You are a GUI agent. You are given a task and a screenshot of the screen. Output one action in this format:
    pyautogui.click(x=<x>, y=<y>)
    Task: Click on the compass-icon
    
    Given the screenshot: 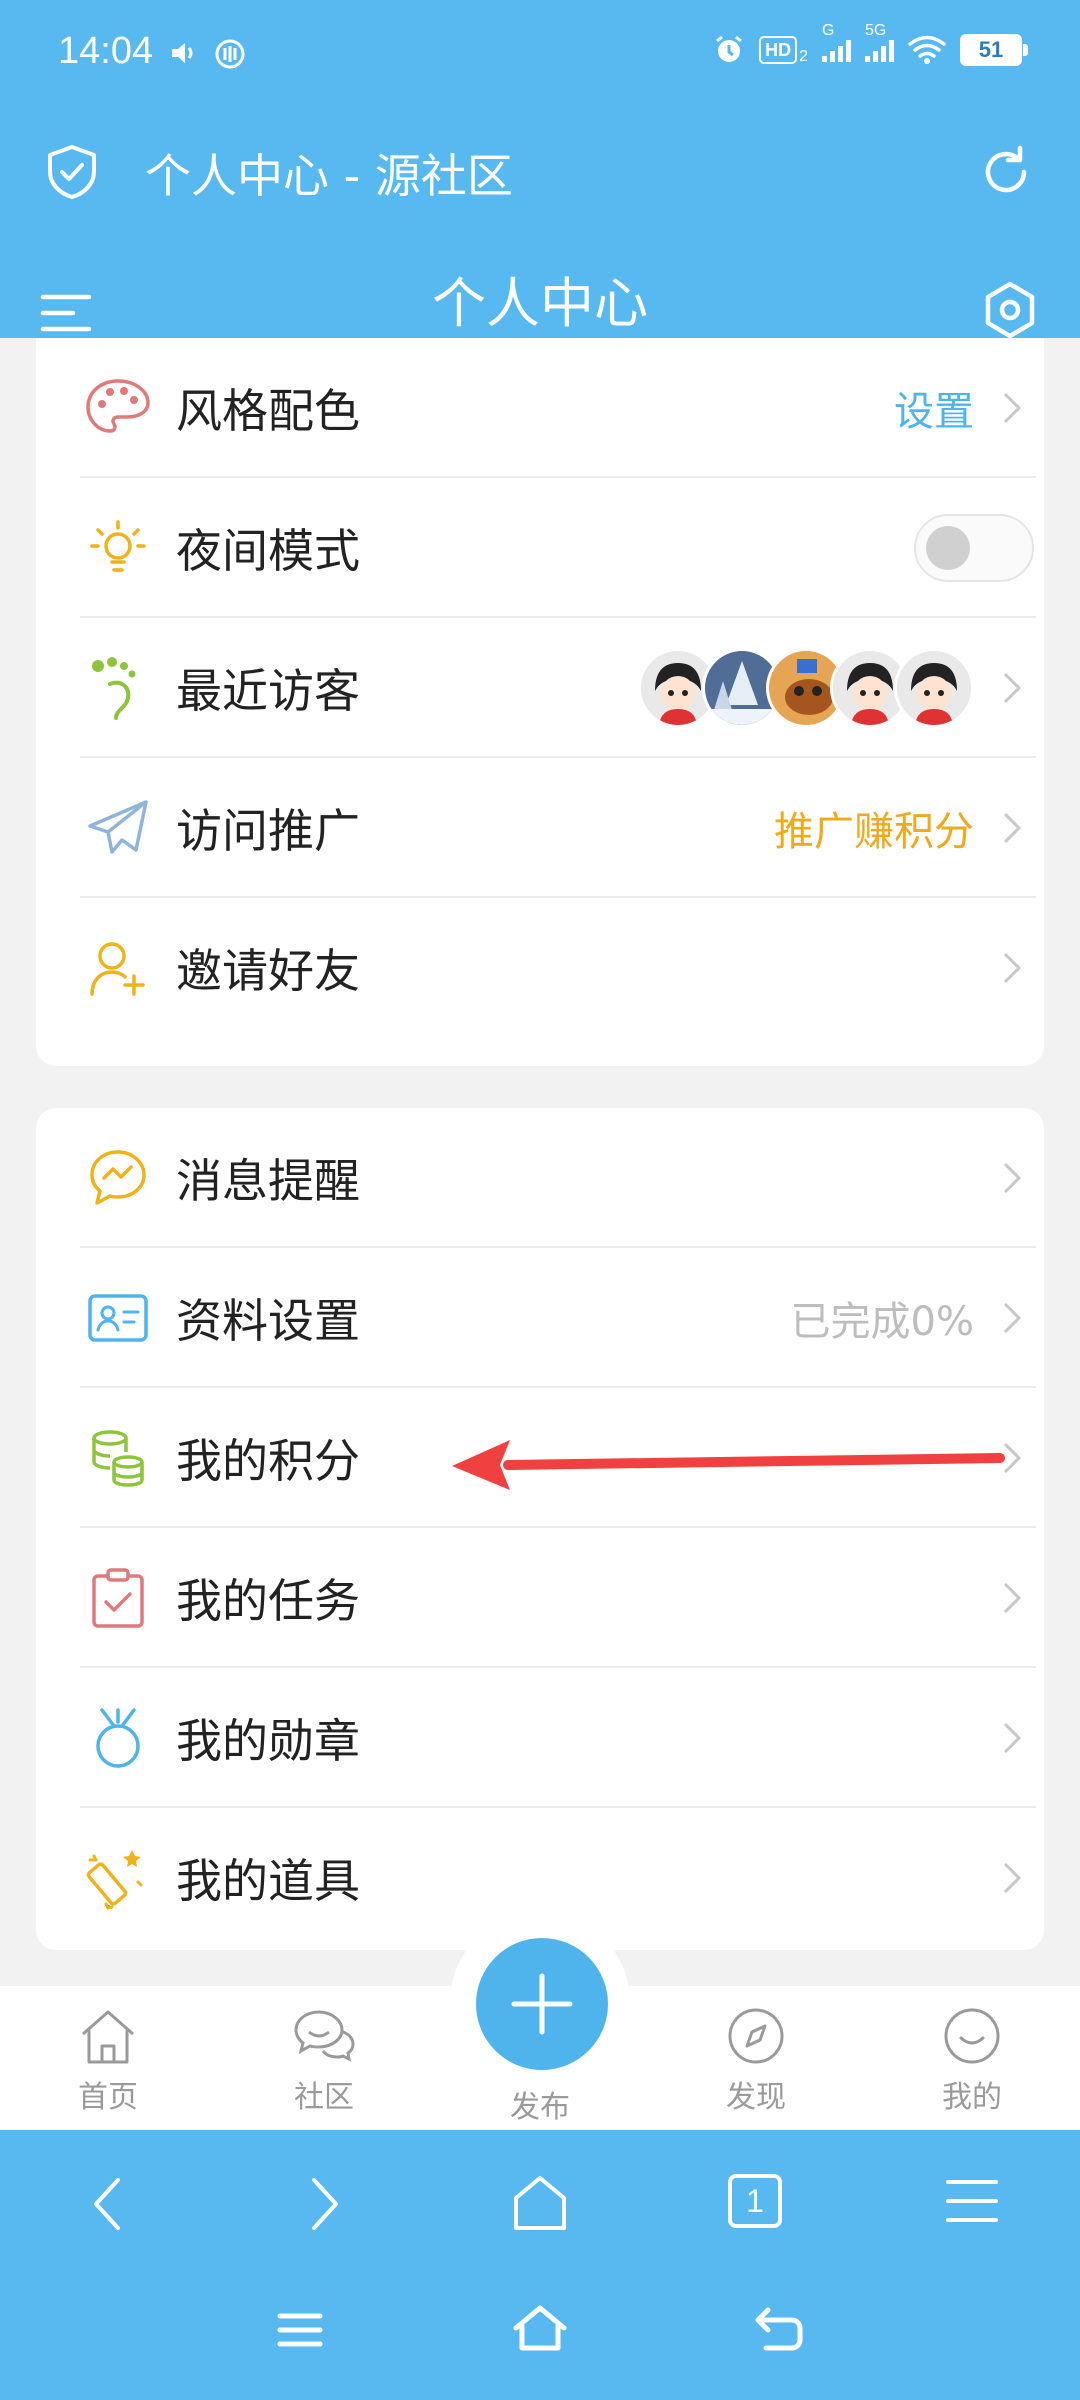 What is the action you would take?
    pyautogui.click(x=756, y=2036)
    